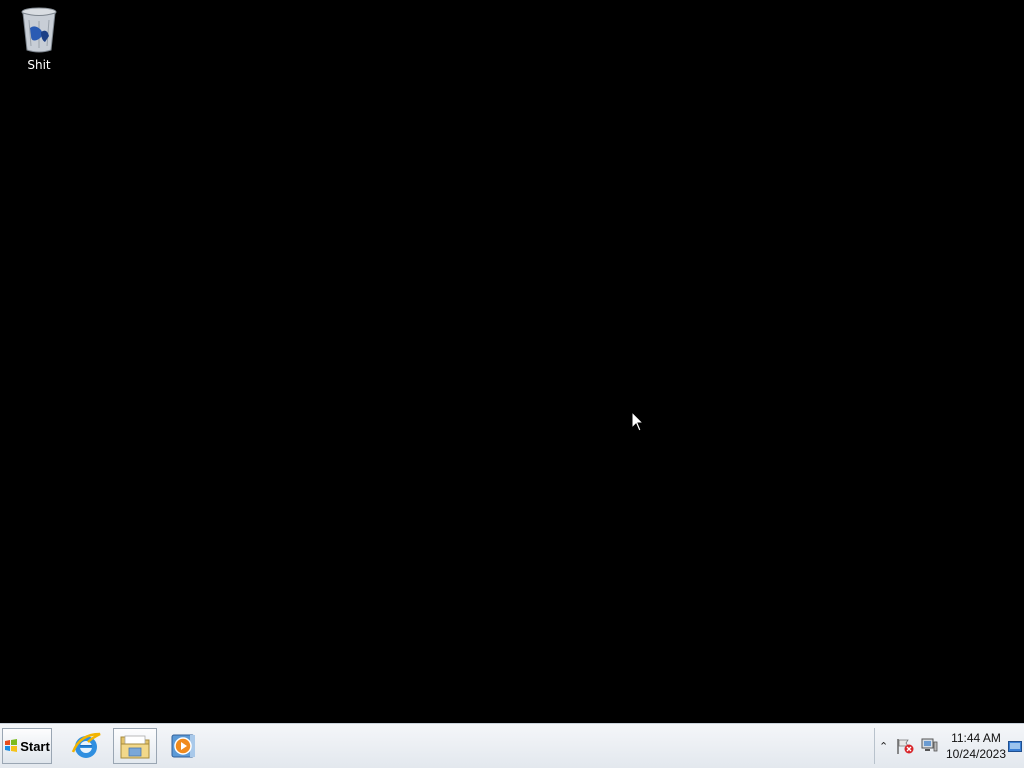 This screenshot has height=768, width=1024. I want to click on desktop-icon-label: Shit, so click(39, 65).